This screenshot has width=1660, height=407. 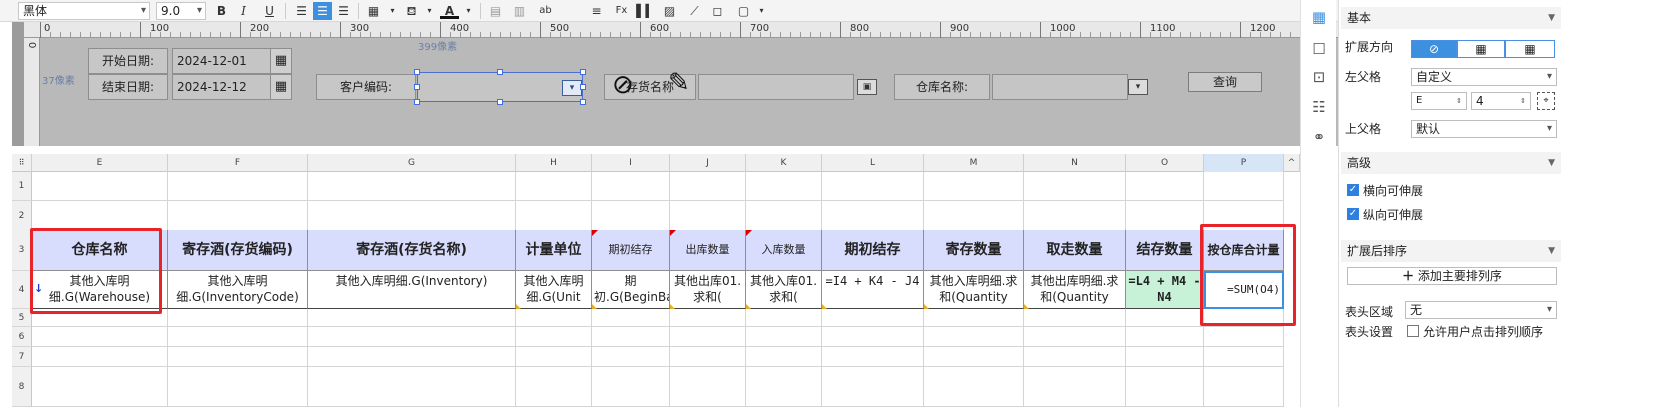 What do you see at coordinates (1319, 17) in the screenshot?
I see `cell-properties-icon: ▦` at bounding box center [1319, 17].